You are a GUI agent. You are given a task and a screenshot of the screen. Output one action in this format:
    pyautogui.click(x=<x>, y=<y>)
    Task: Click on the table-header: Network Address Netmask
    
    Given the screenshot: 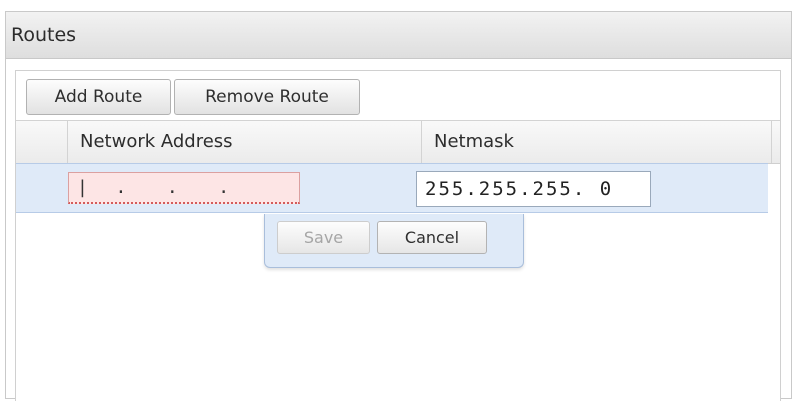 What is the action you would take?
    pyautogui.click(x=398, y=142)
    